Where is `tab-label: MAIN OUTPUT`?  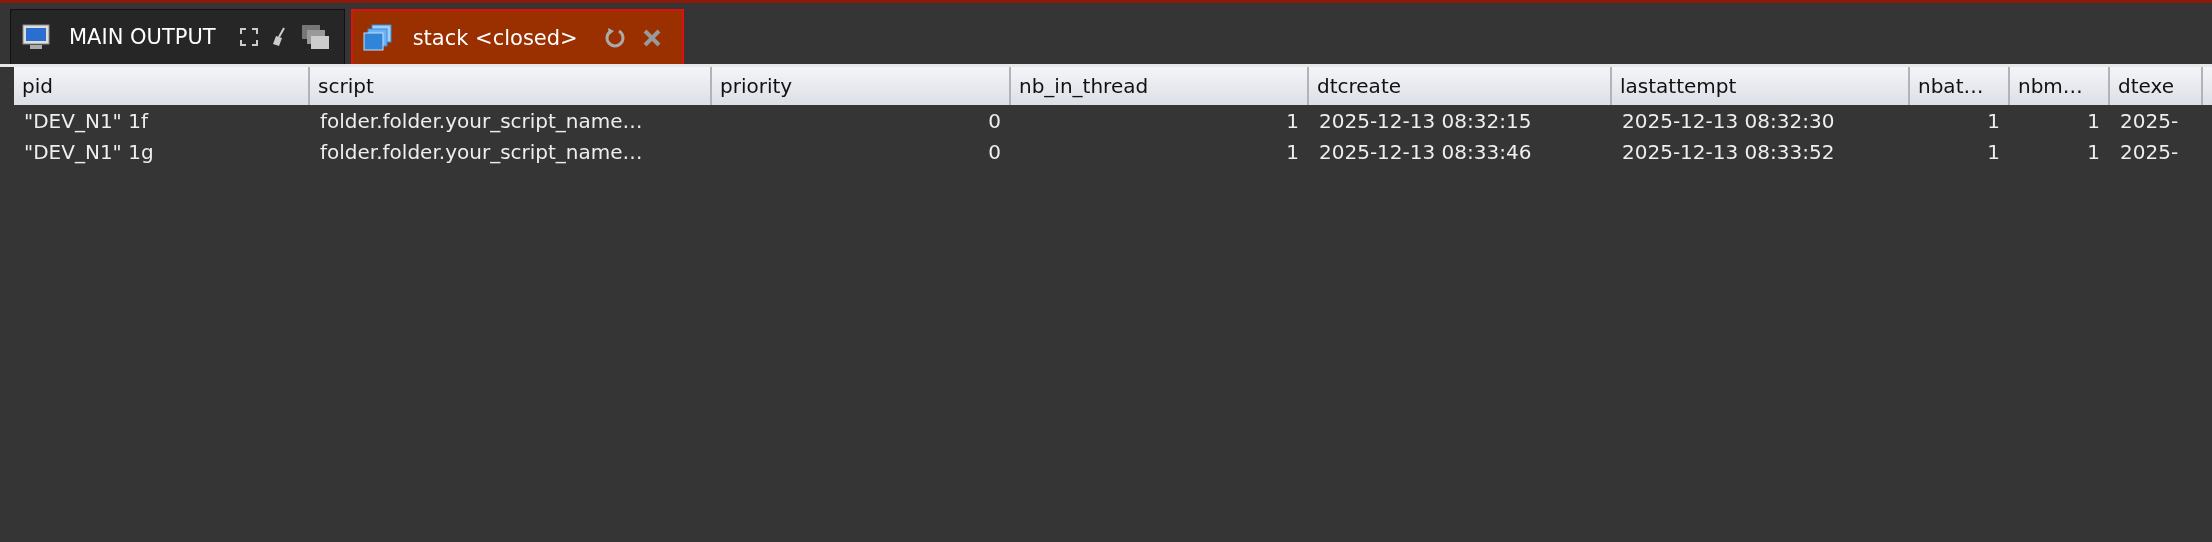 tab-label: MAIN OUTPUT is located at coordinates (142, 37).